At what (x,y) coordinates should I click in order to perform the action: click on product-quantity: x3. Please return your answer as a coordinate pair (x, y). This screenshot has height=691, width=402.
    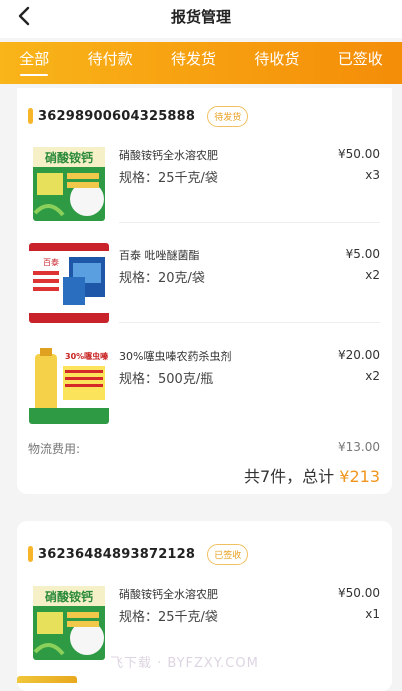
    Looking at the image, I should click on (372, 175).